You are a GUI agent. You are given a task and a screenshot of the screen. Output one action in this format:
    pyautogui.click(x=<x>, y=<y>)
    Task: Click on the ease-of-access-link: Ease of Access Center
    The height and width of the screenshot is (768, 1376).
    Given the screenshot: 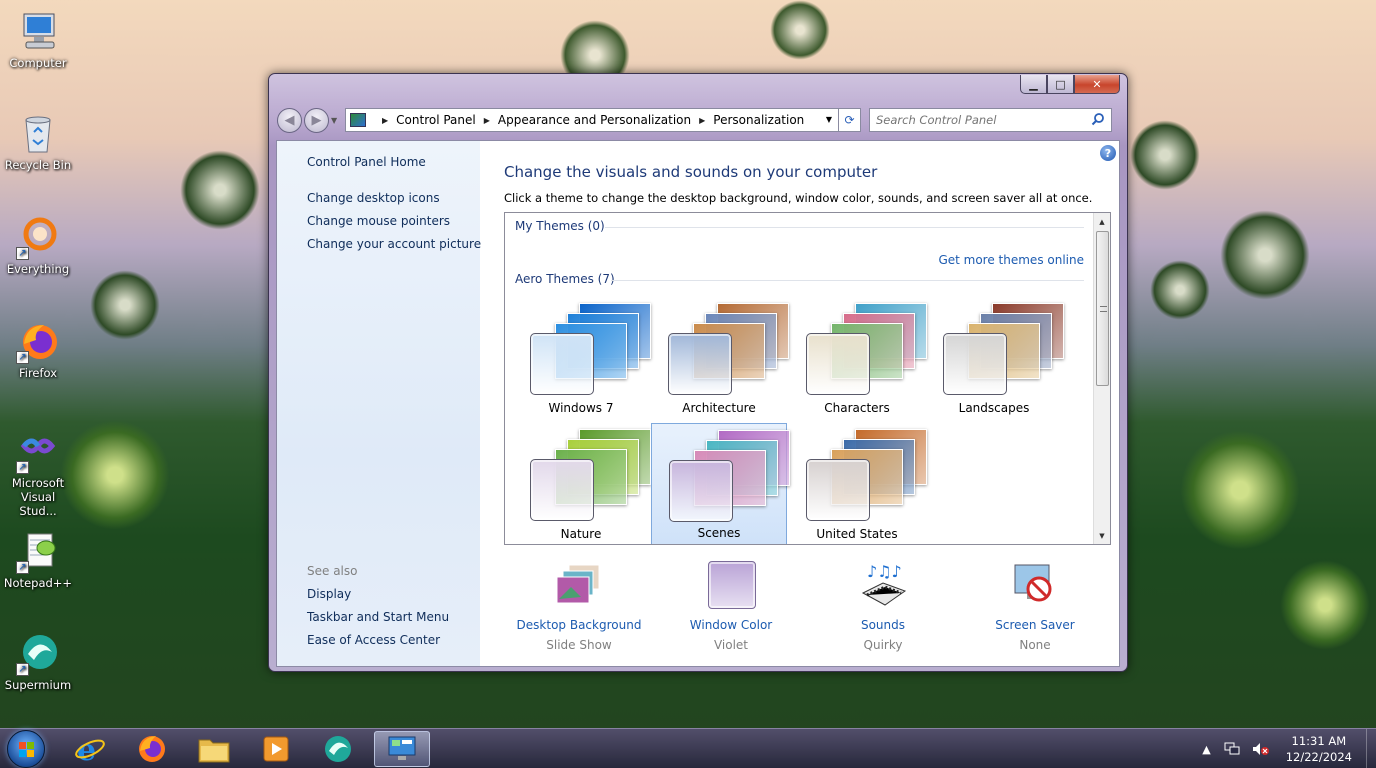 What is the action you would take?
    pyautogui.click(x=373, y=640)
    